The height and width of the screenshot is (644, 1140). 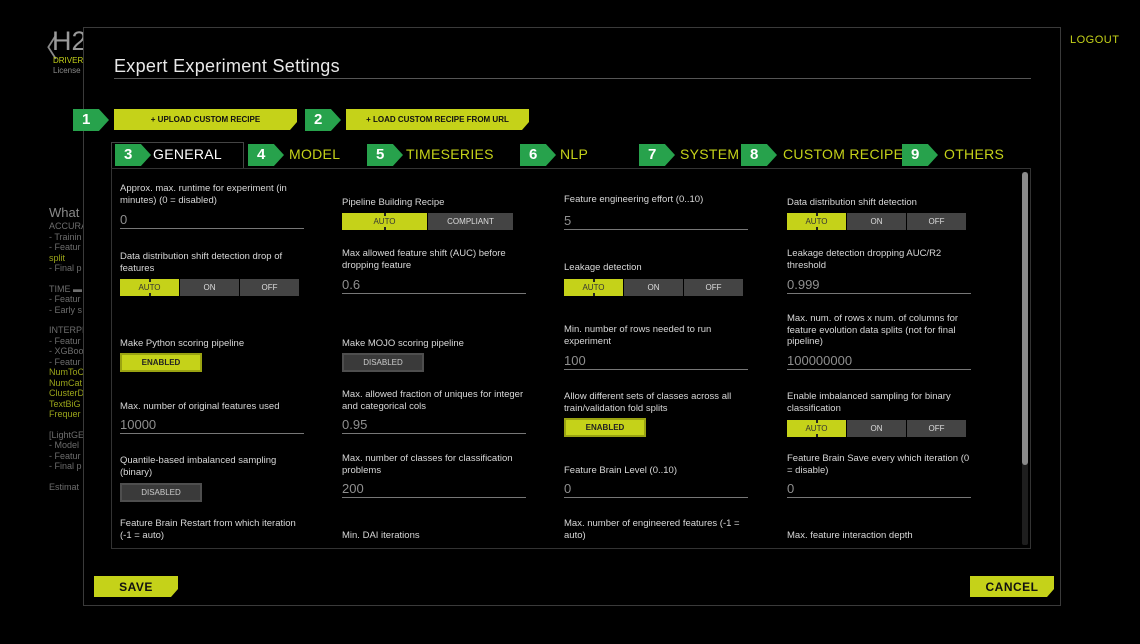 I want to click on summary-line: TextBiG, so click(x=65, y=403).